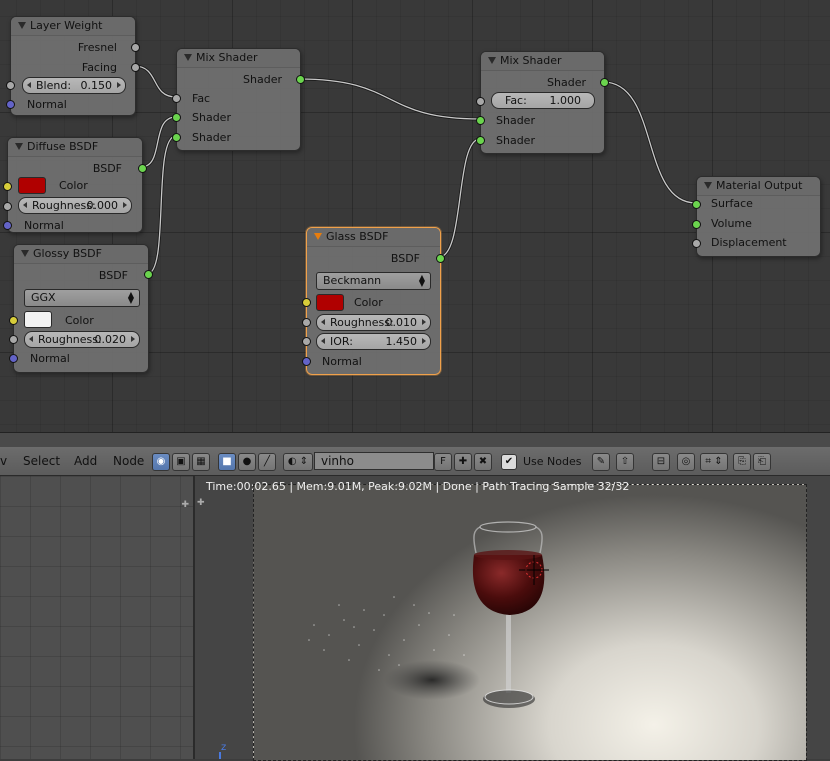 Image resolution: width=830 pixels, height=761 pixels. Describe the element at coordinates (82, 339) in the screenshot. I see `roughness-field: Roughness: 0.020` at that location.